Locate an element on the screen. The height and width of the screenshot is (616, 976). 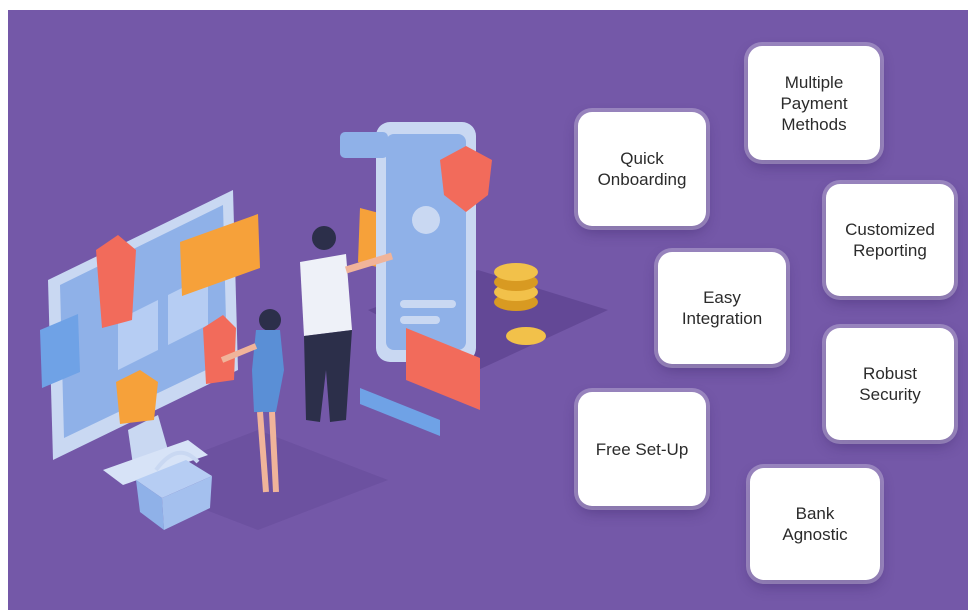
shirt-icon is located at coordinates (219, 349).